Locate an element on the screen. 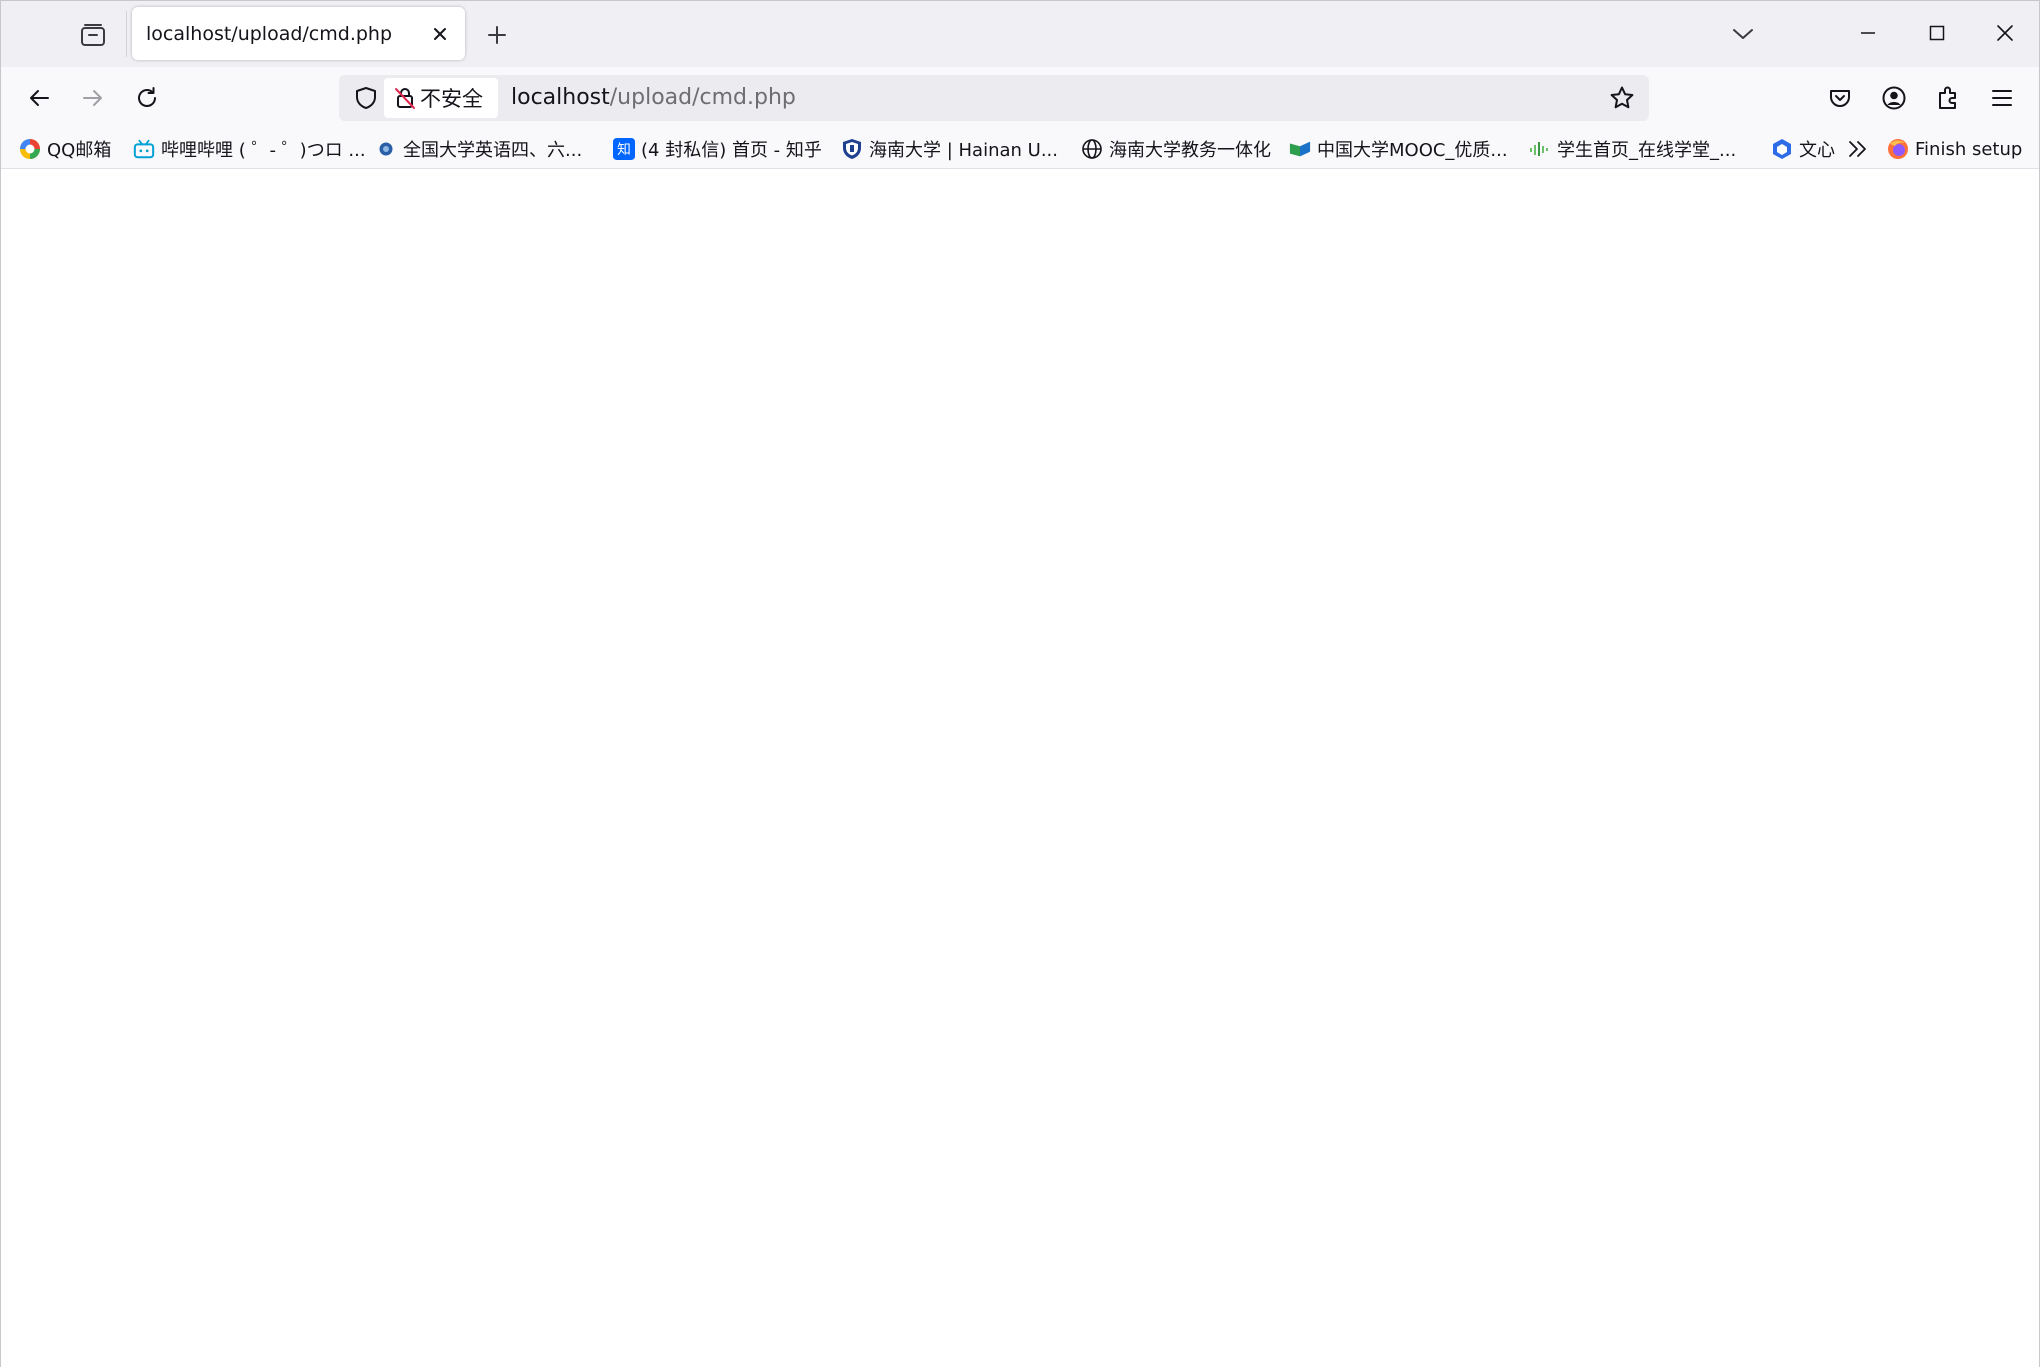 The width and height of the screenshot is (2040, 1368). star-icon is located at coordinates (1622, 97).